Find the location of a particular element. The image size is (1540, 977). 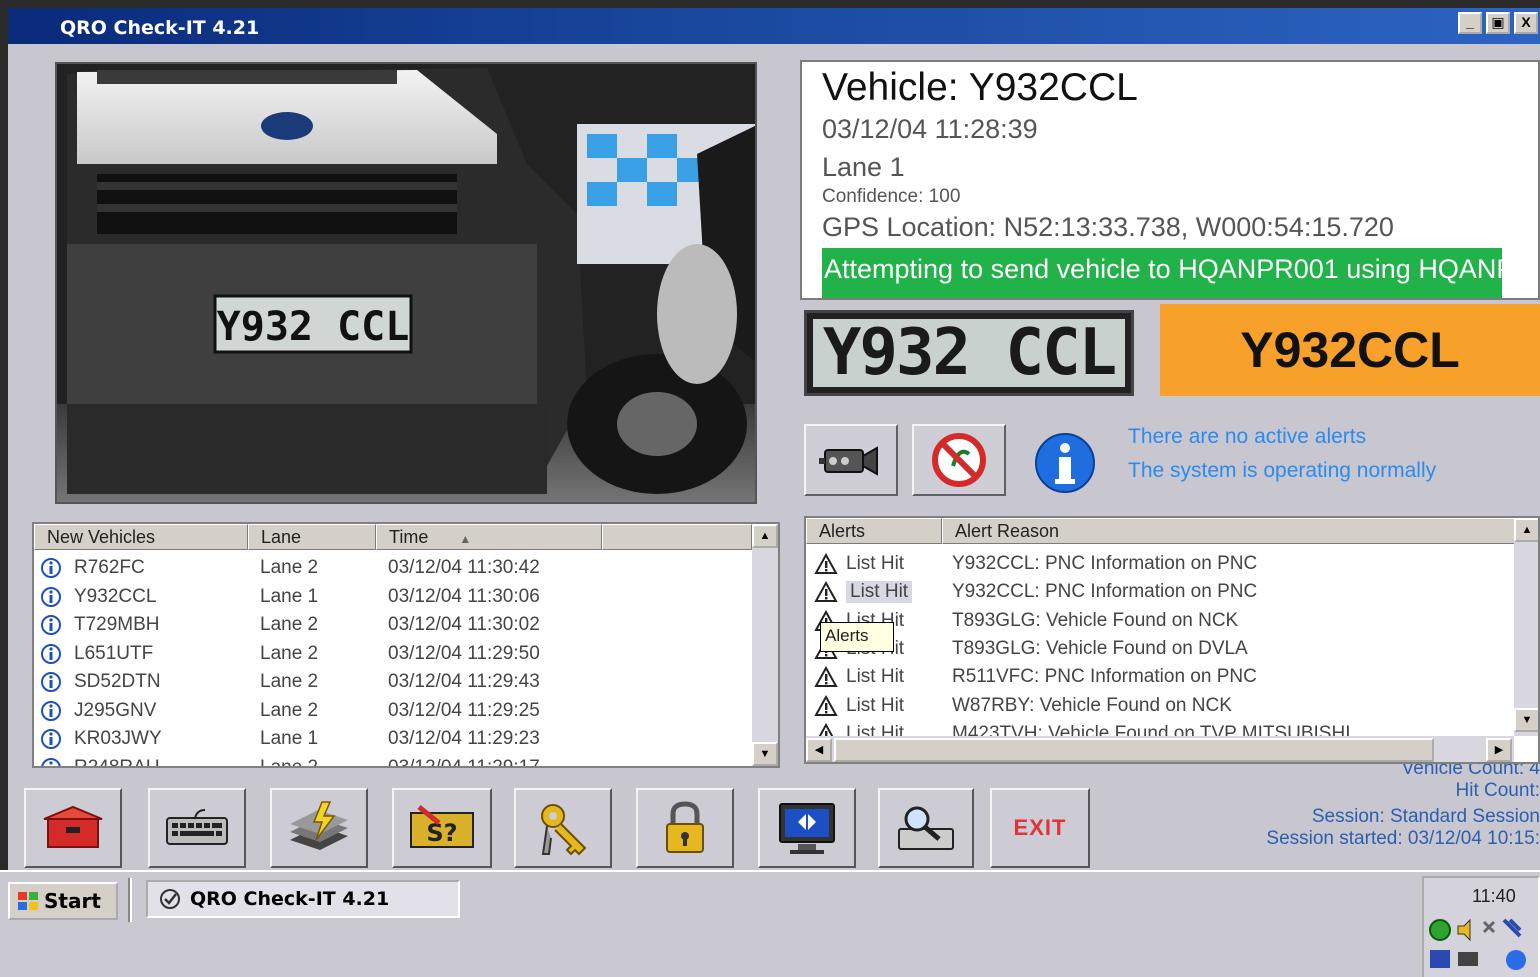

system-status-text: The system is operating normally is located at coordinates (1282, 470).